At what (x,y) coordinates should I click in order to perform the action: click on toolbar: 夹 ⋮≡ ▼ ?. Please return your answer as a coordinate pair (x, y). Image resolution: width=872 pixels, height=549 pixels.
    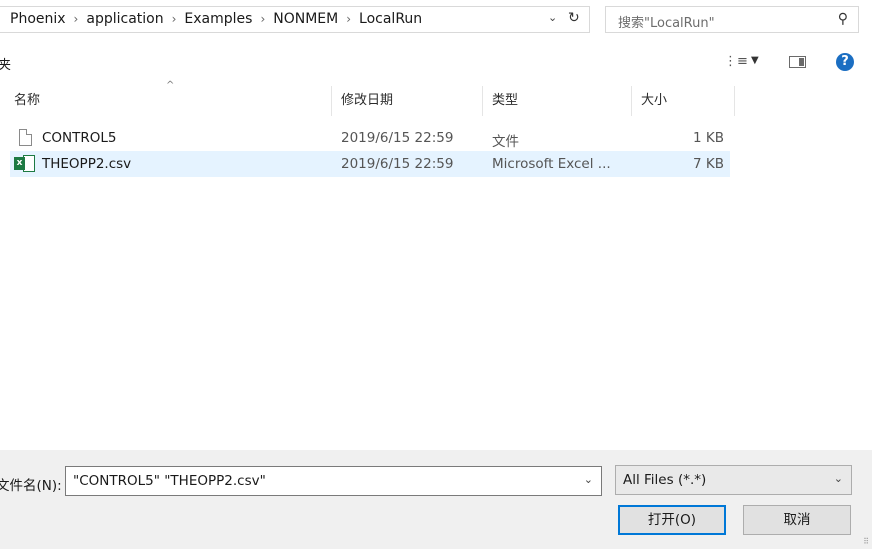
    Looking at the image, I should click on (436, 62).